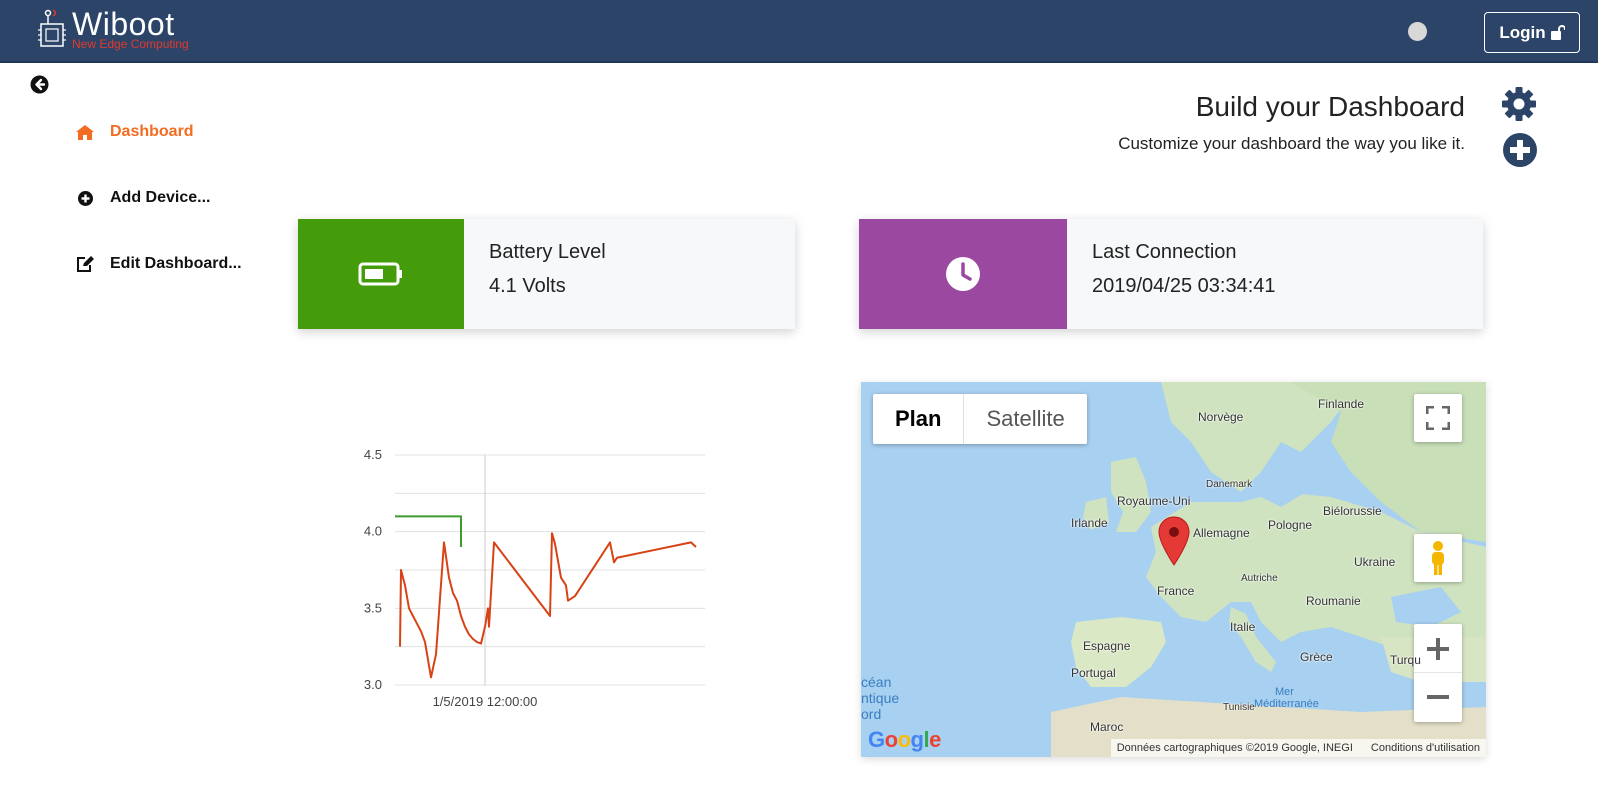 The width and height of the screenshot is (1598, 795). Describe the element at coordinates (373, 454) in the screenshot. I see `y-tick-label: 4.5` at that location.